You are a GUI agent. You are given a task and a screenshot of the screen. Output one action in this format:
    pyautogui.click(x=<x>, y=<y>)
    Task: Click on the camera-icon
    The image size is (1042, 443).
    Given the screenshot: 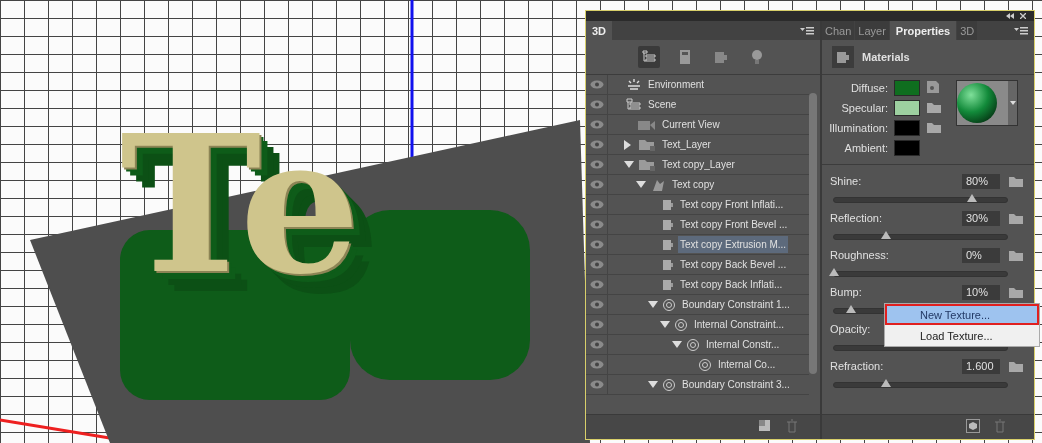 What is the action you would take?
    pyautogui.click(x=647, y=124)
    